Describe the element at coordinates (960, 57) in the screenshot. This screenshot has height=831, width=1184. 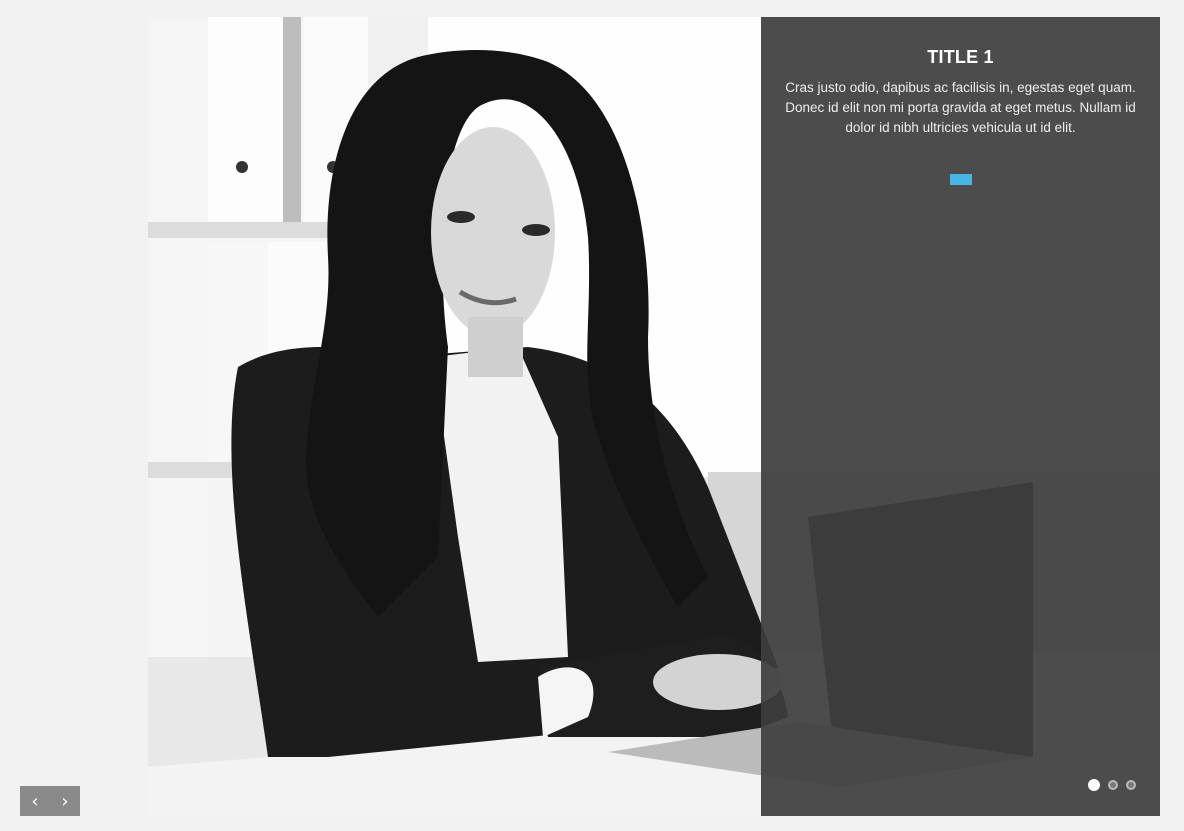
I see `slide-title: TITLE 1` at that location.